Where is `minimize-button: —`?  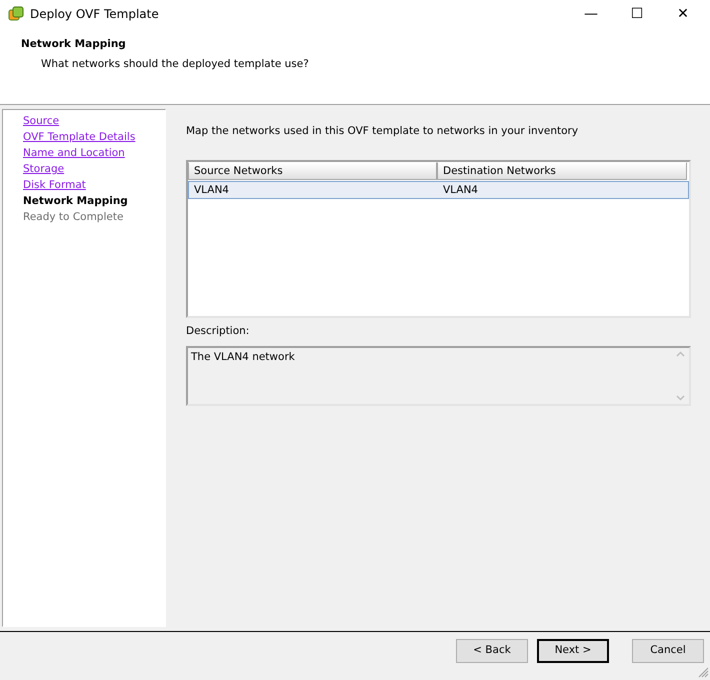
minimize-button: — is located at coordinates (591, 14).